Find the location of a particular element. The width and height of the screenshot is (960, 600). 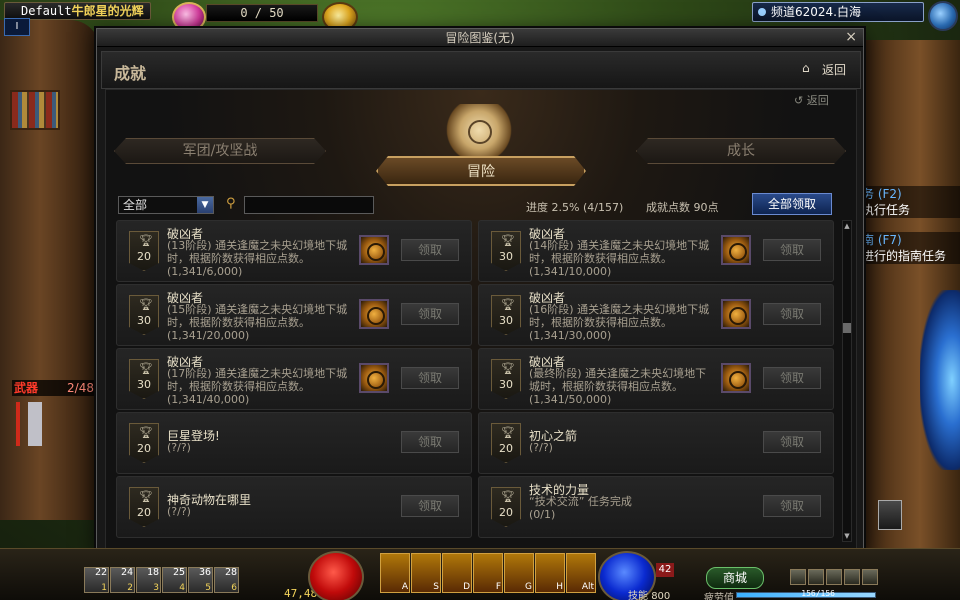

skill-key: F is located at coordinates (498, 587).